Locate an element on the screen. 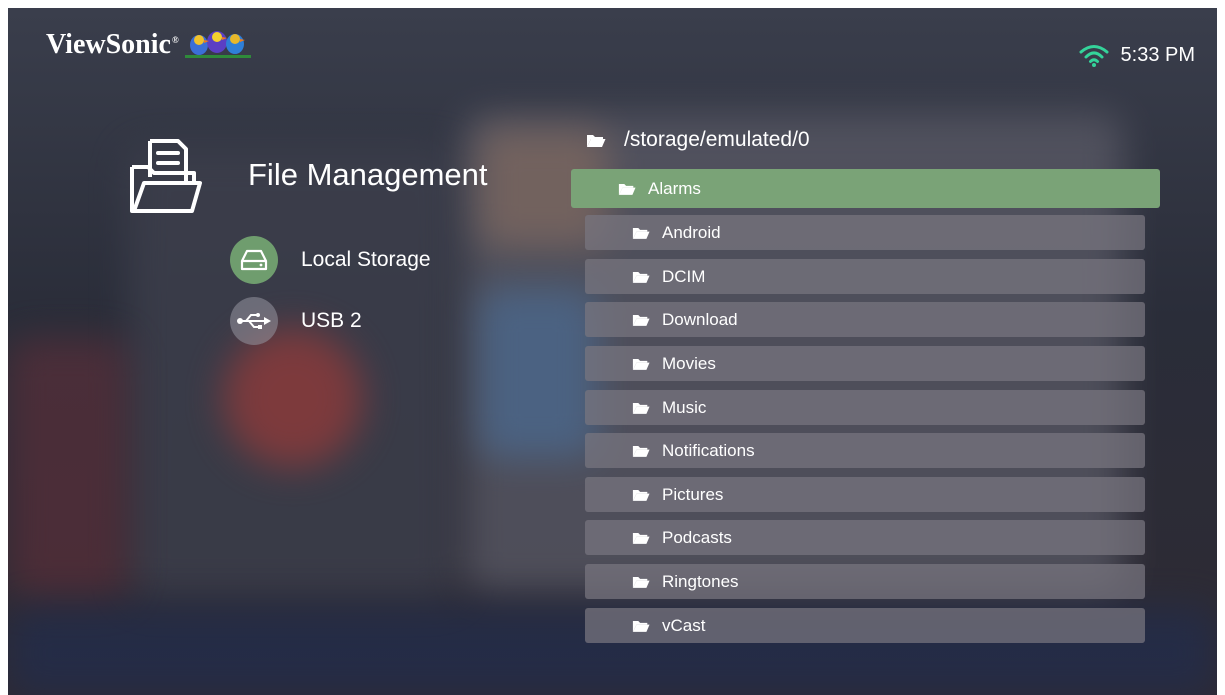  folder-row-podcasts: Podcasts is located at coordinates (865, 537).